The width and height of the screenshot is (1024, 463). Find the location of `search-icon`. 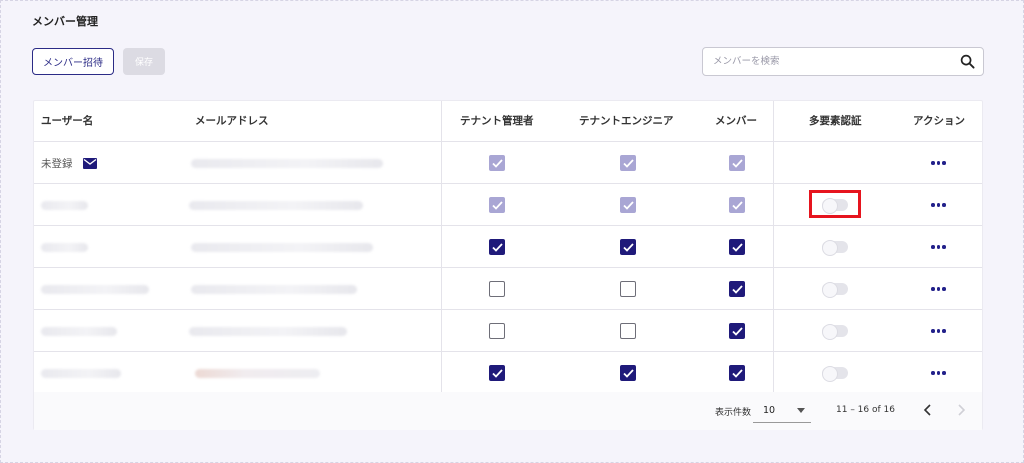

search-icon is located at coordinates (967, 63).